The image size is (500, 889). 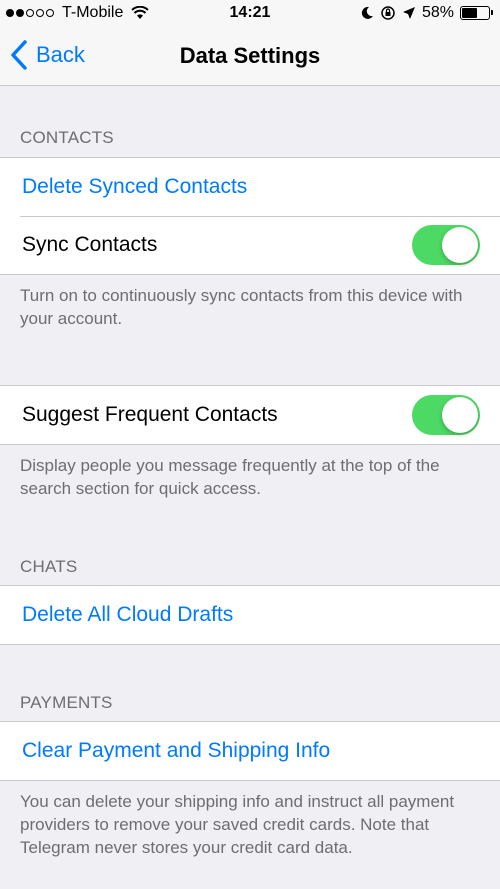 I want to click on suggest-frequent-contacts-label: Suggest Frequent Contacts, so click(x=150, y=414).